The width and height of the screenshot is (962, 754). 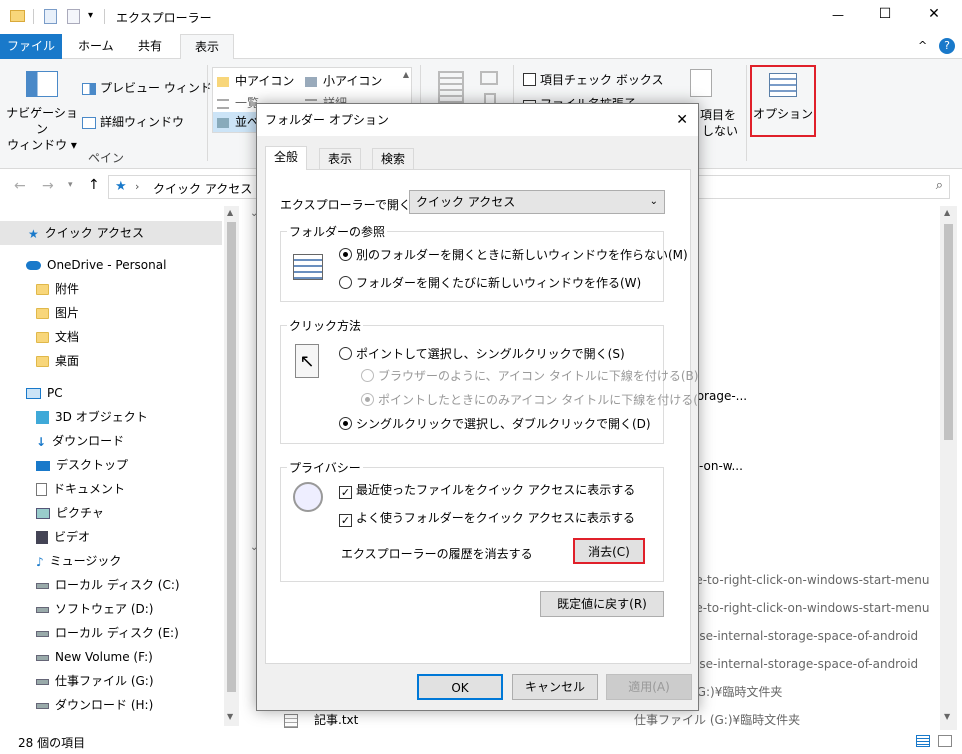 I want to click on nav-label: PC, so click(x=55, y=393).